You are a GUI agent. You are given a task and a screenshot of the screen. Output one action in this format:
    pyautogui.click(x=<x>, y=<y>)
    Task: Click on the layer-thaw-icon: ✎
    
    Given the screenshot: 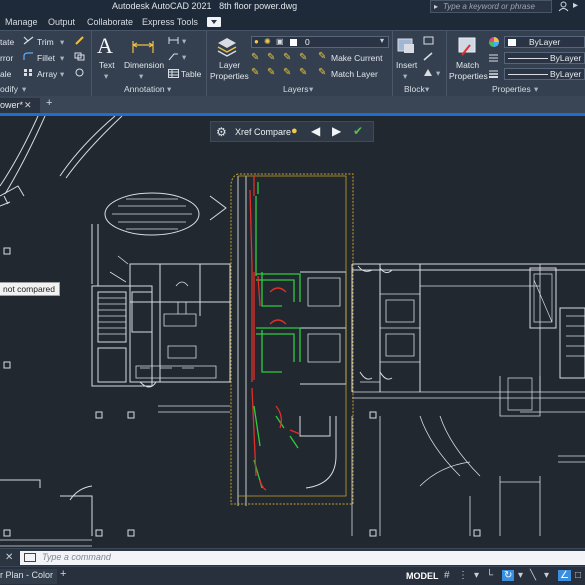 What is the action you would take?
    pyautogui.click(x=287, y=72)
    